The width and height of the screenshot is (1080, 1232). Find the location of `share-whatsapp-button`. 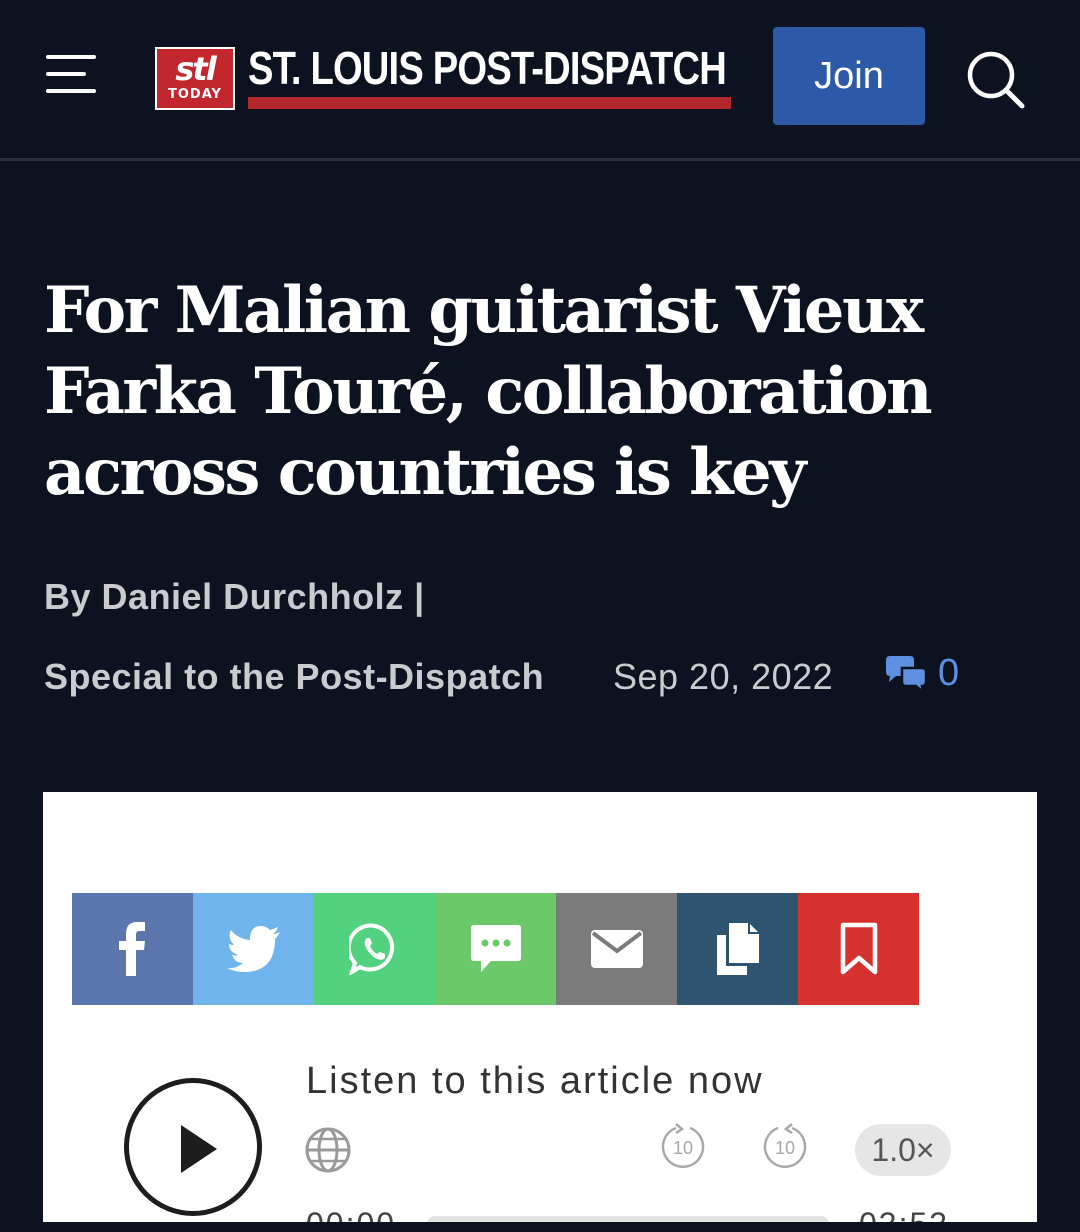

share-whatsapp-button is located at coordinates (374, 949).